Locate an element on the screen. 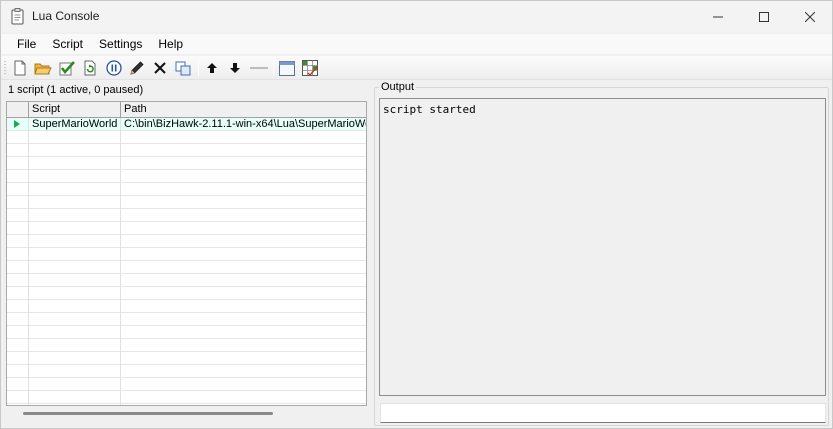 The width and height of the screenshot is (833, 429). new-script-button is located at coordinates (20, 68).